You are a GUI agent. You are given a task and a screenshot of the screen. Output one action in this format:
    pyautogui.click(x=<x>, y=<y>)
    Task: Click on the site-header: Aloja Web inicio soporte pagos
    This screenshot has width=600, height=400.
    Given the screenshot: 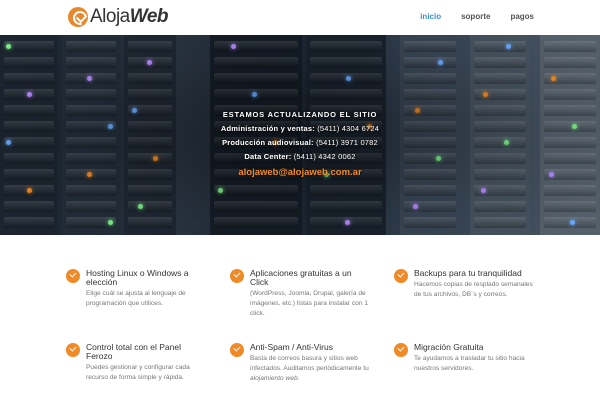 What is the action you would take?
    pyautogui.click(x=300, y=17)
    